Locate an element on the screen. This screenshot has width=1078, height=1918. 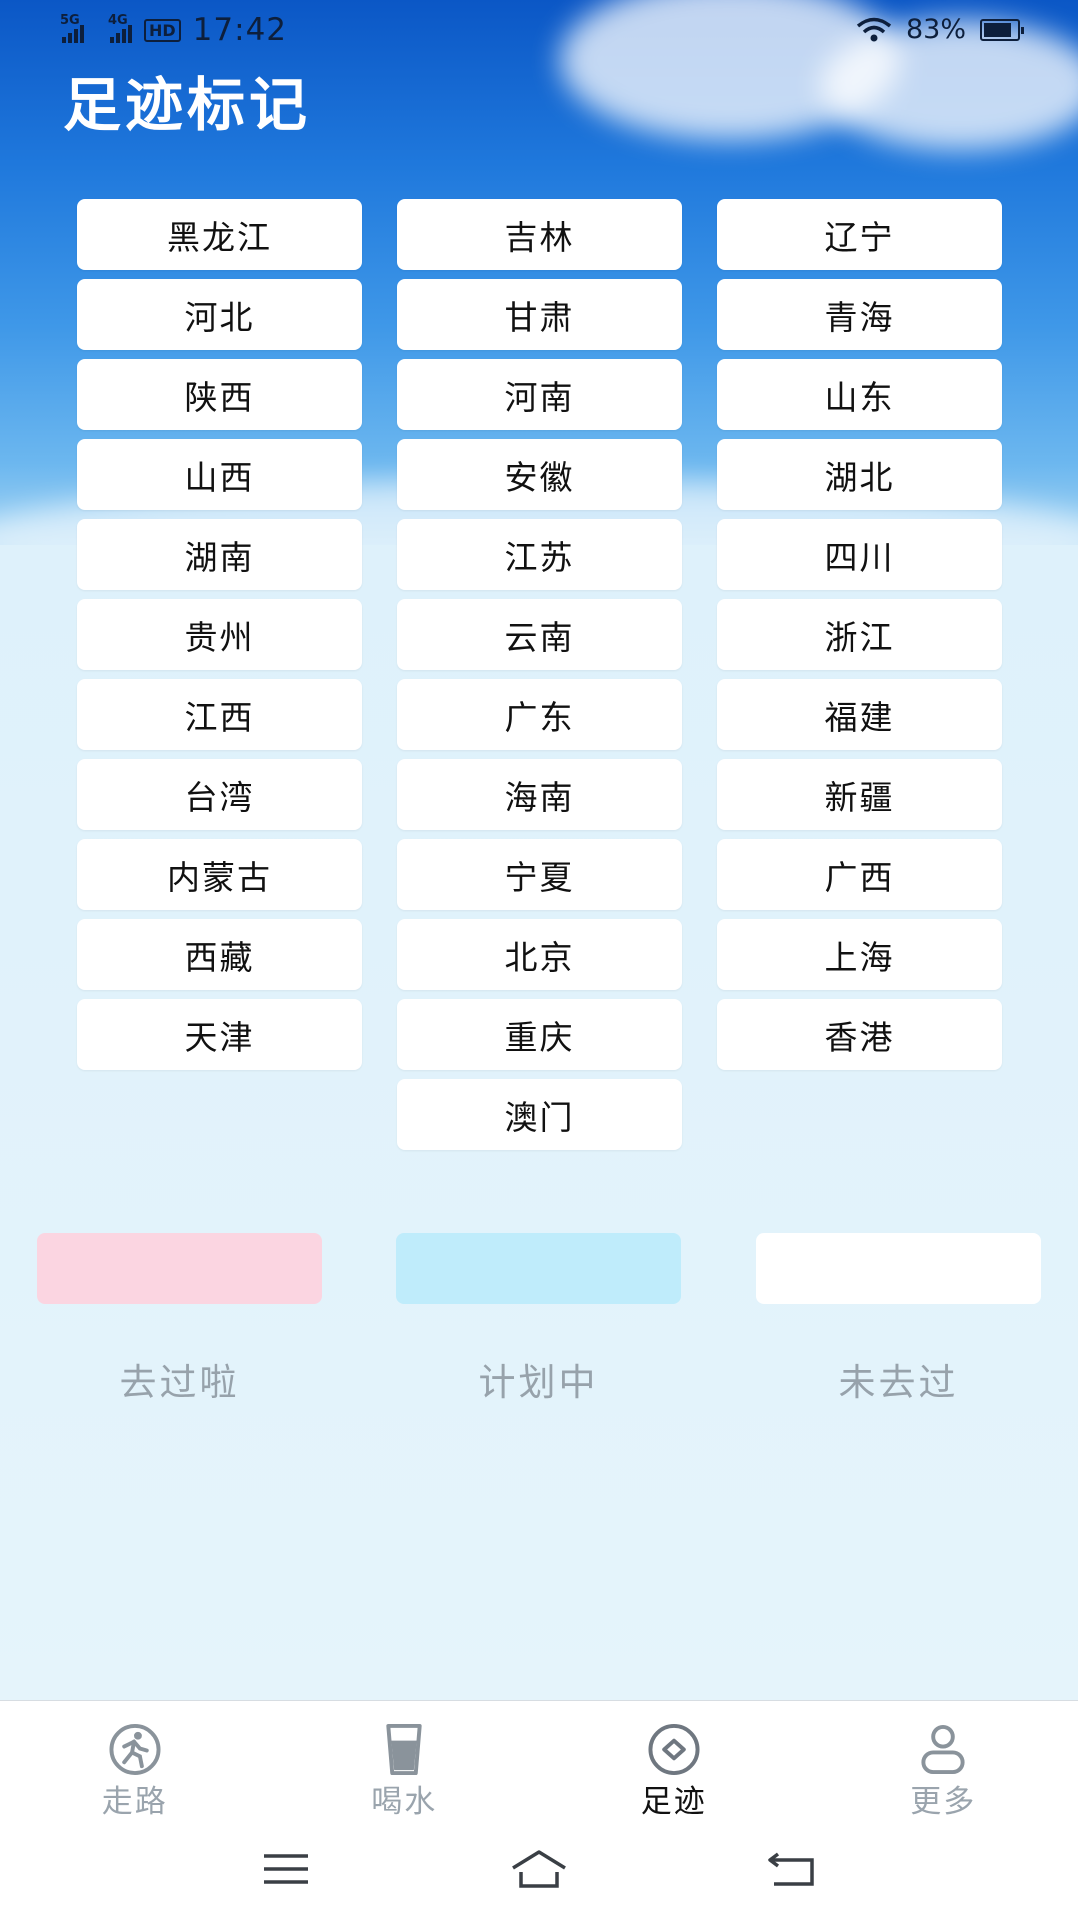
signal-4g-icon: 4G is located at coordinates (120, 28).